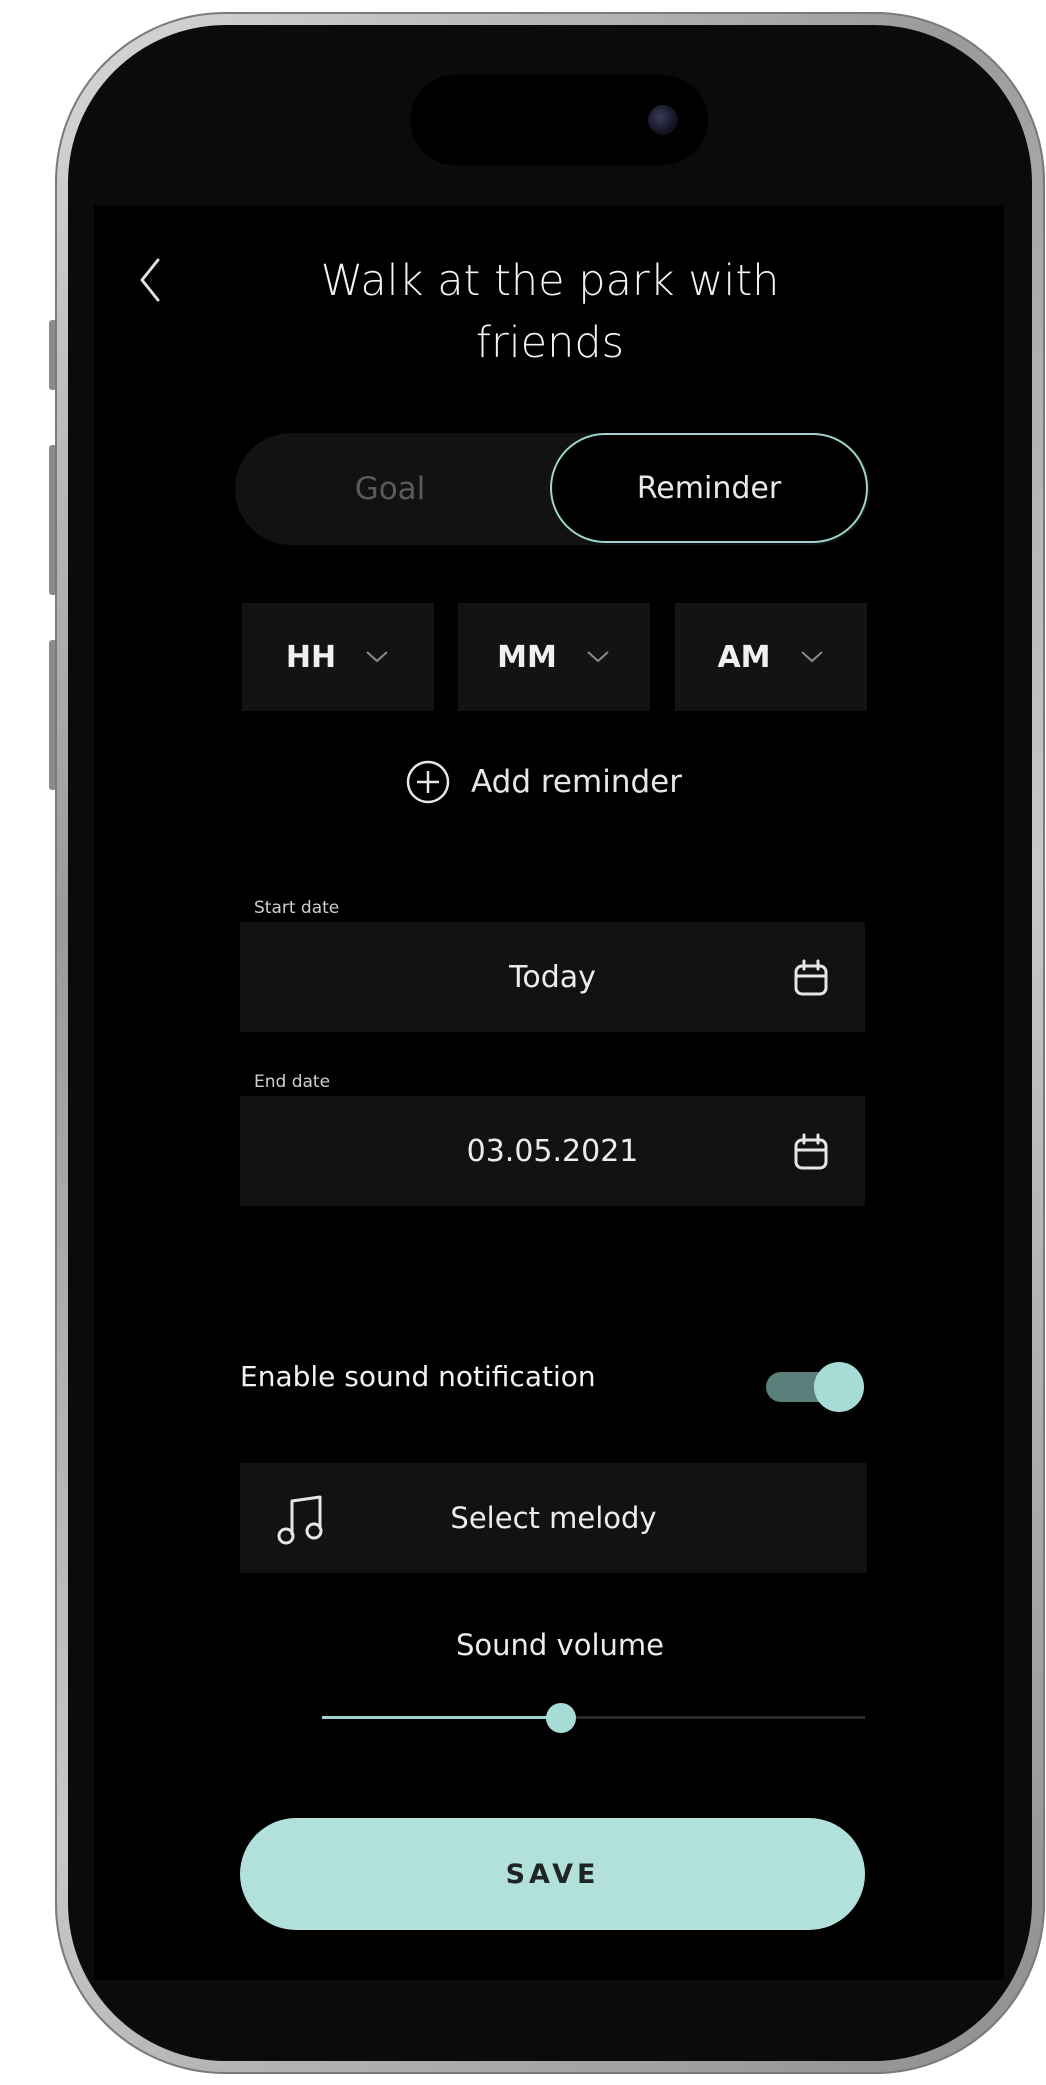 The image size is (1046, 2085). I want to click on start-date-value: Today, so click(552, 977).